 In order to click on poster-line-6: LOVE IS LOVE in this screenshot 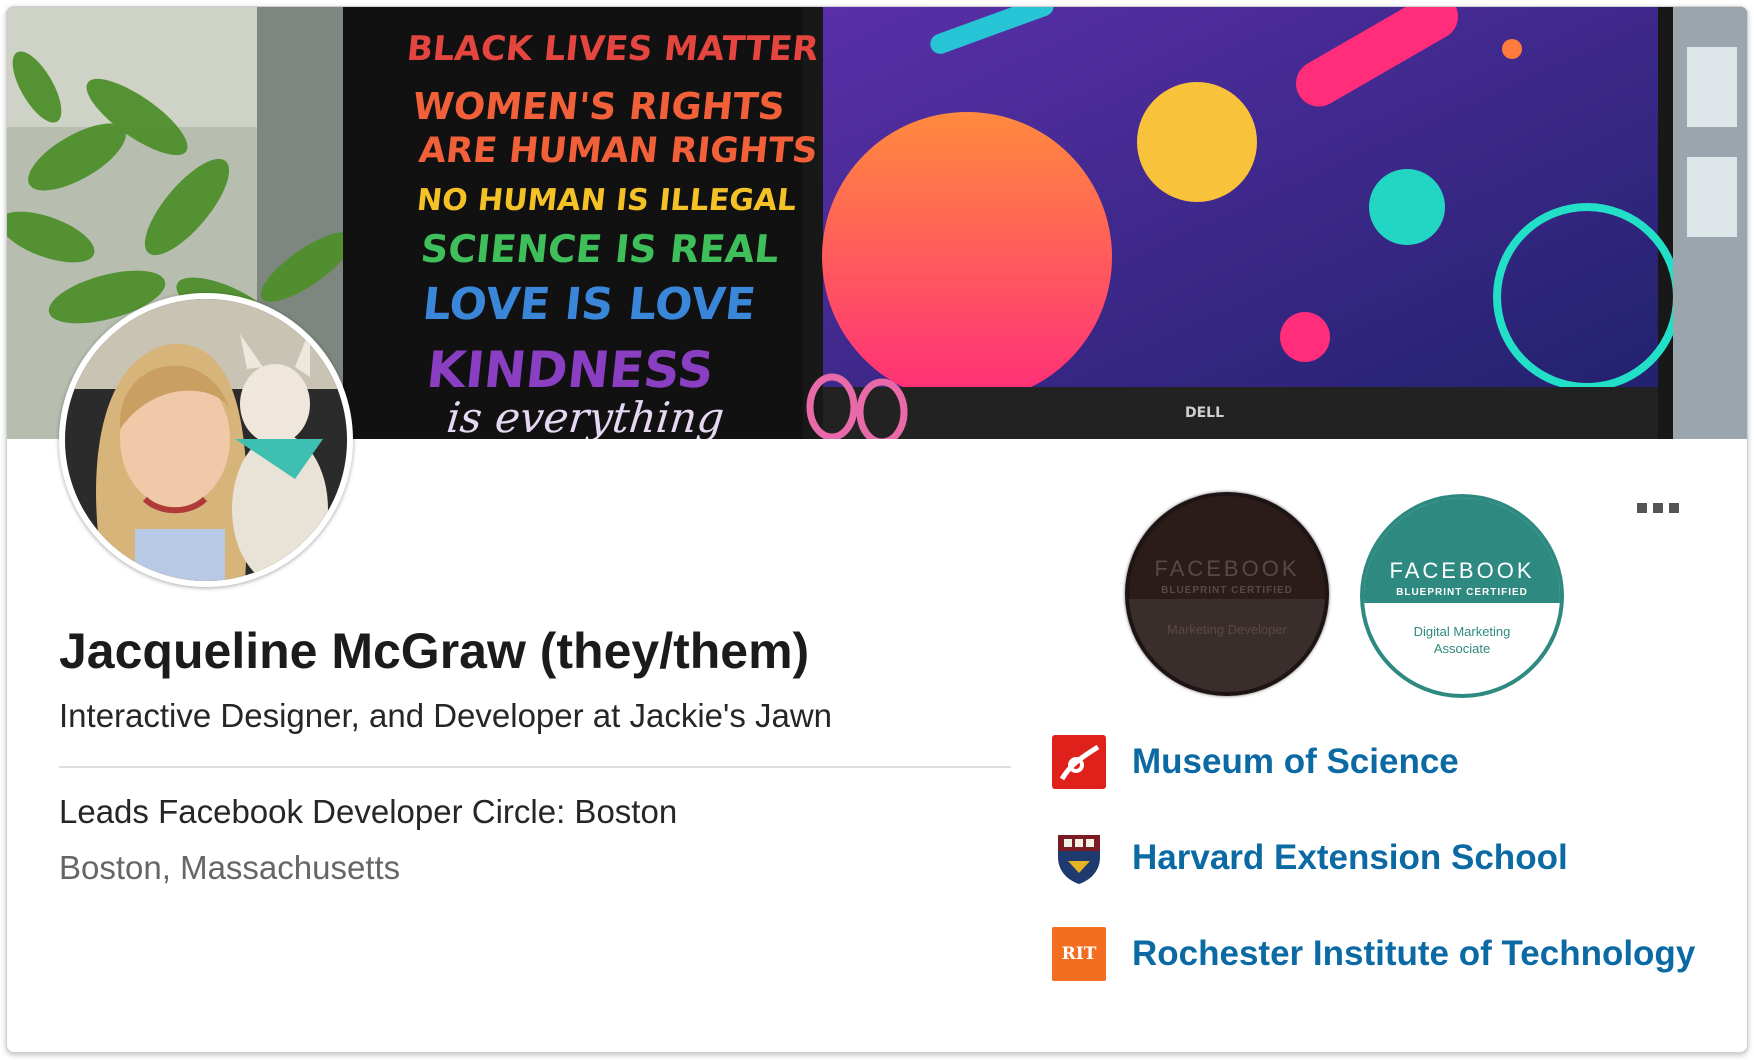, I will do `click(589, 304)`.